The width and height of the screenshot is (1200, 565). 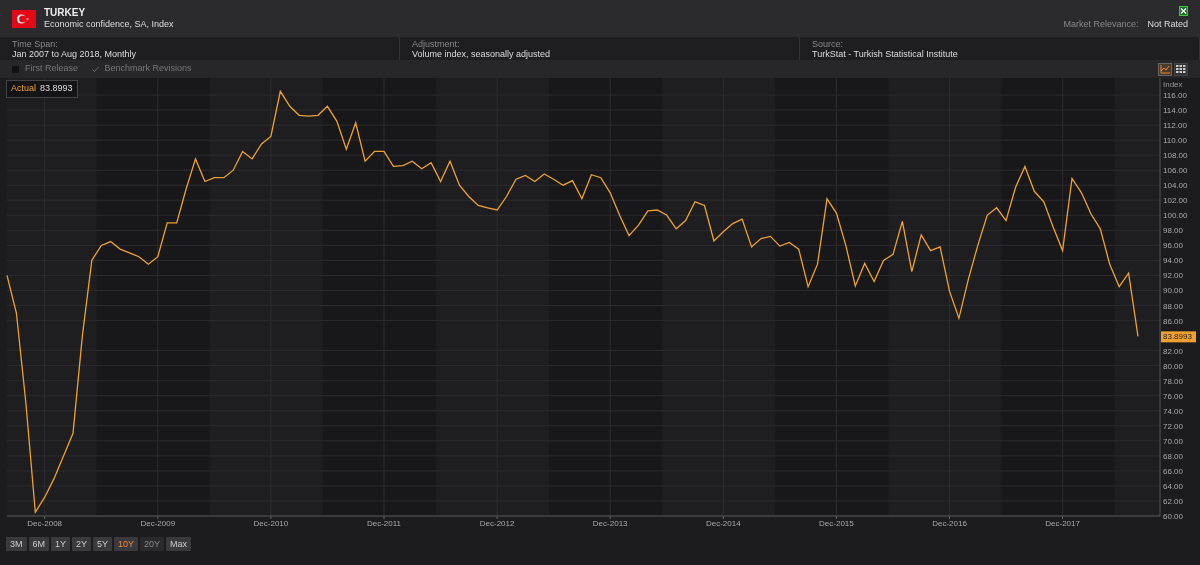 What do you see at coordinates (1173, 411) in the screenshot?
I see `y-tick-label: 74.00` at bounding box center [1173, 411].